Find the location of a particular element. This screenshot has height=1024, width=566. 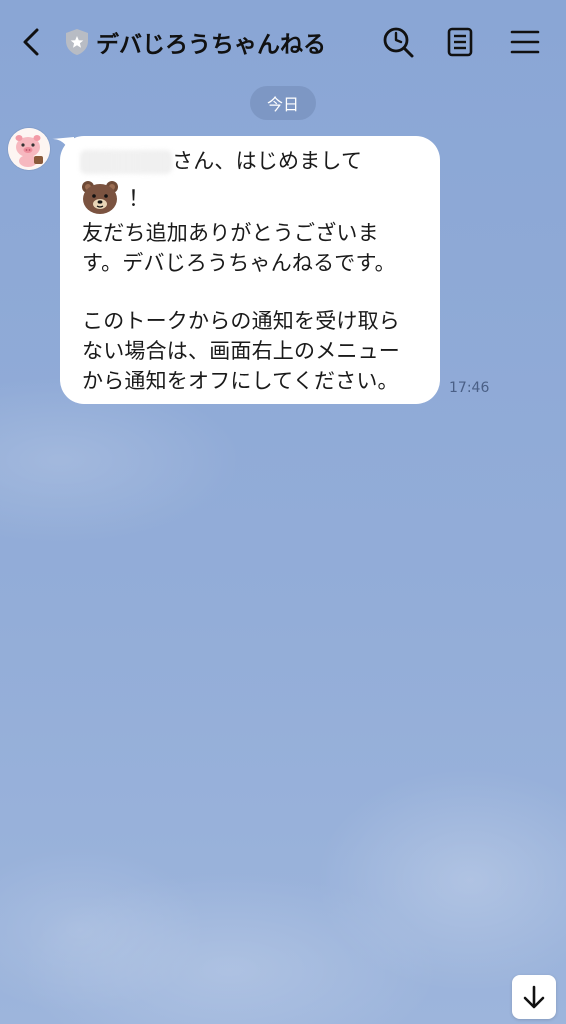

chat-title: デバじろうちゃんねる is located at coordinates (195, 42).